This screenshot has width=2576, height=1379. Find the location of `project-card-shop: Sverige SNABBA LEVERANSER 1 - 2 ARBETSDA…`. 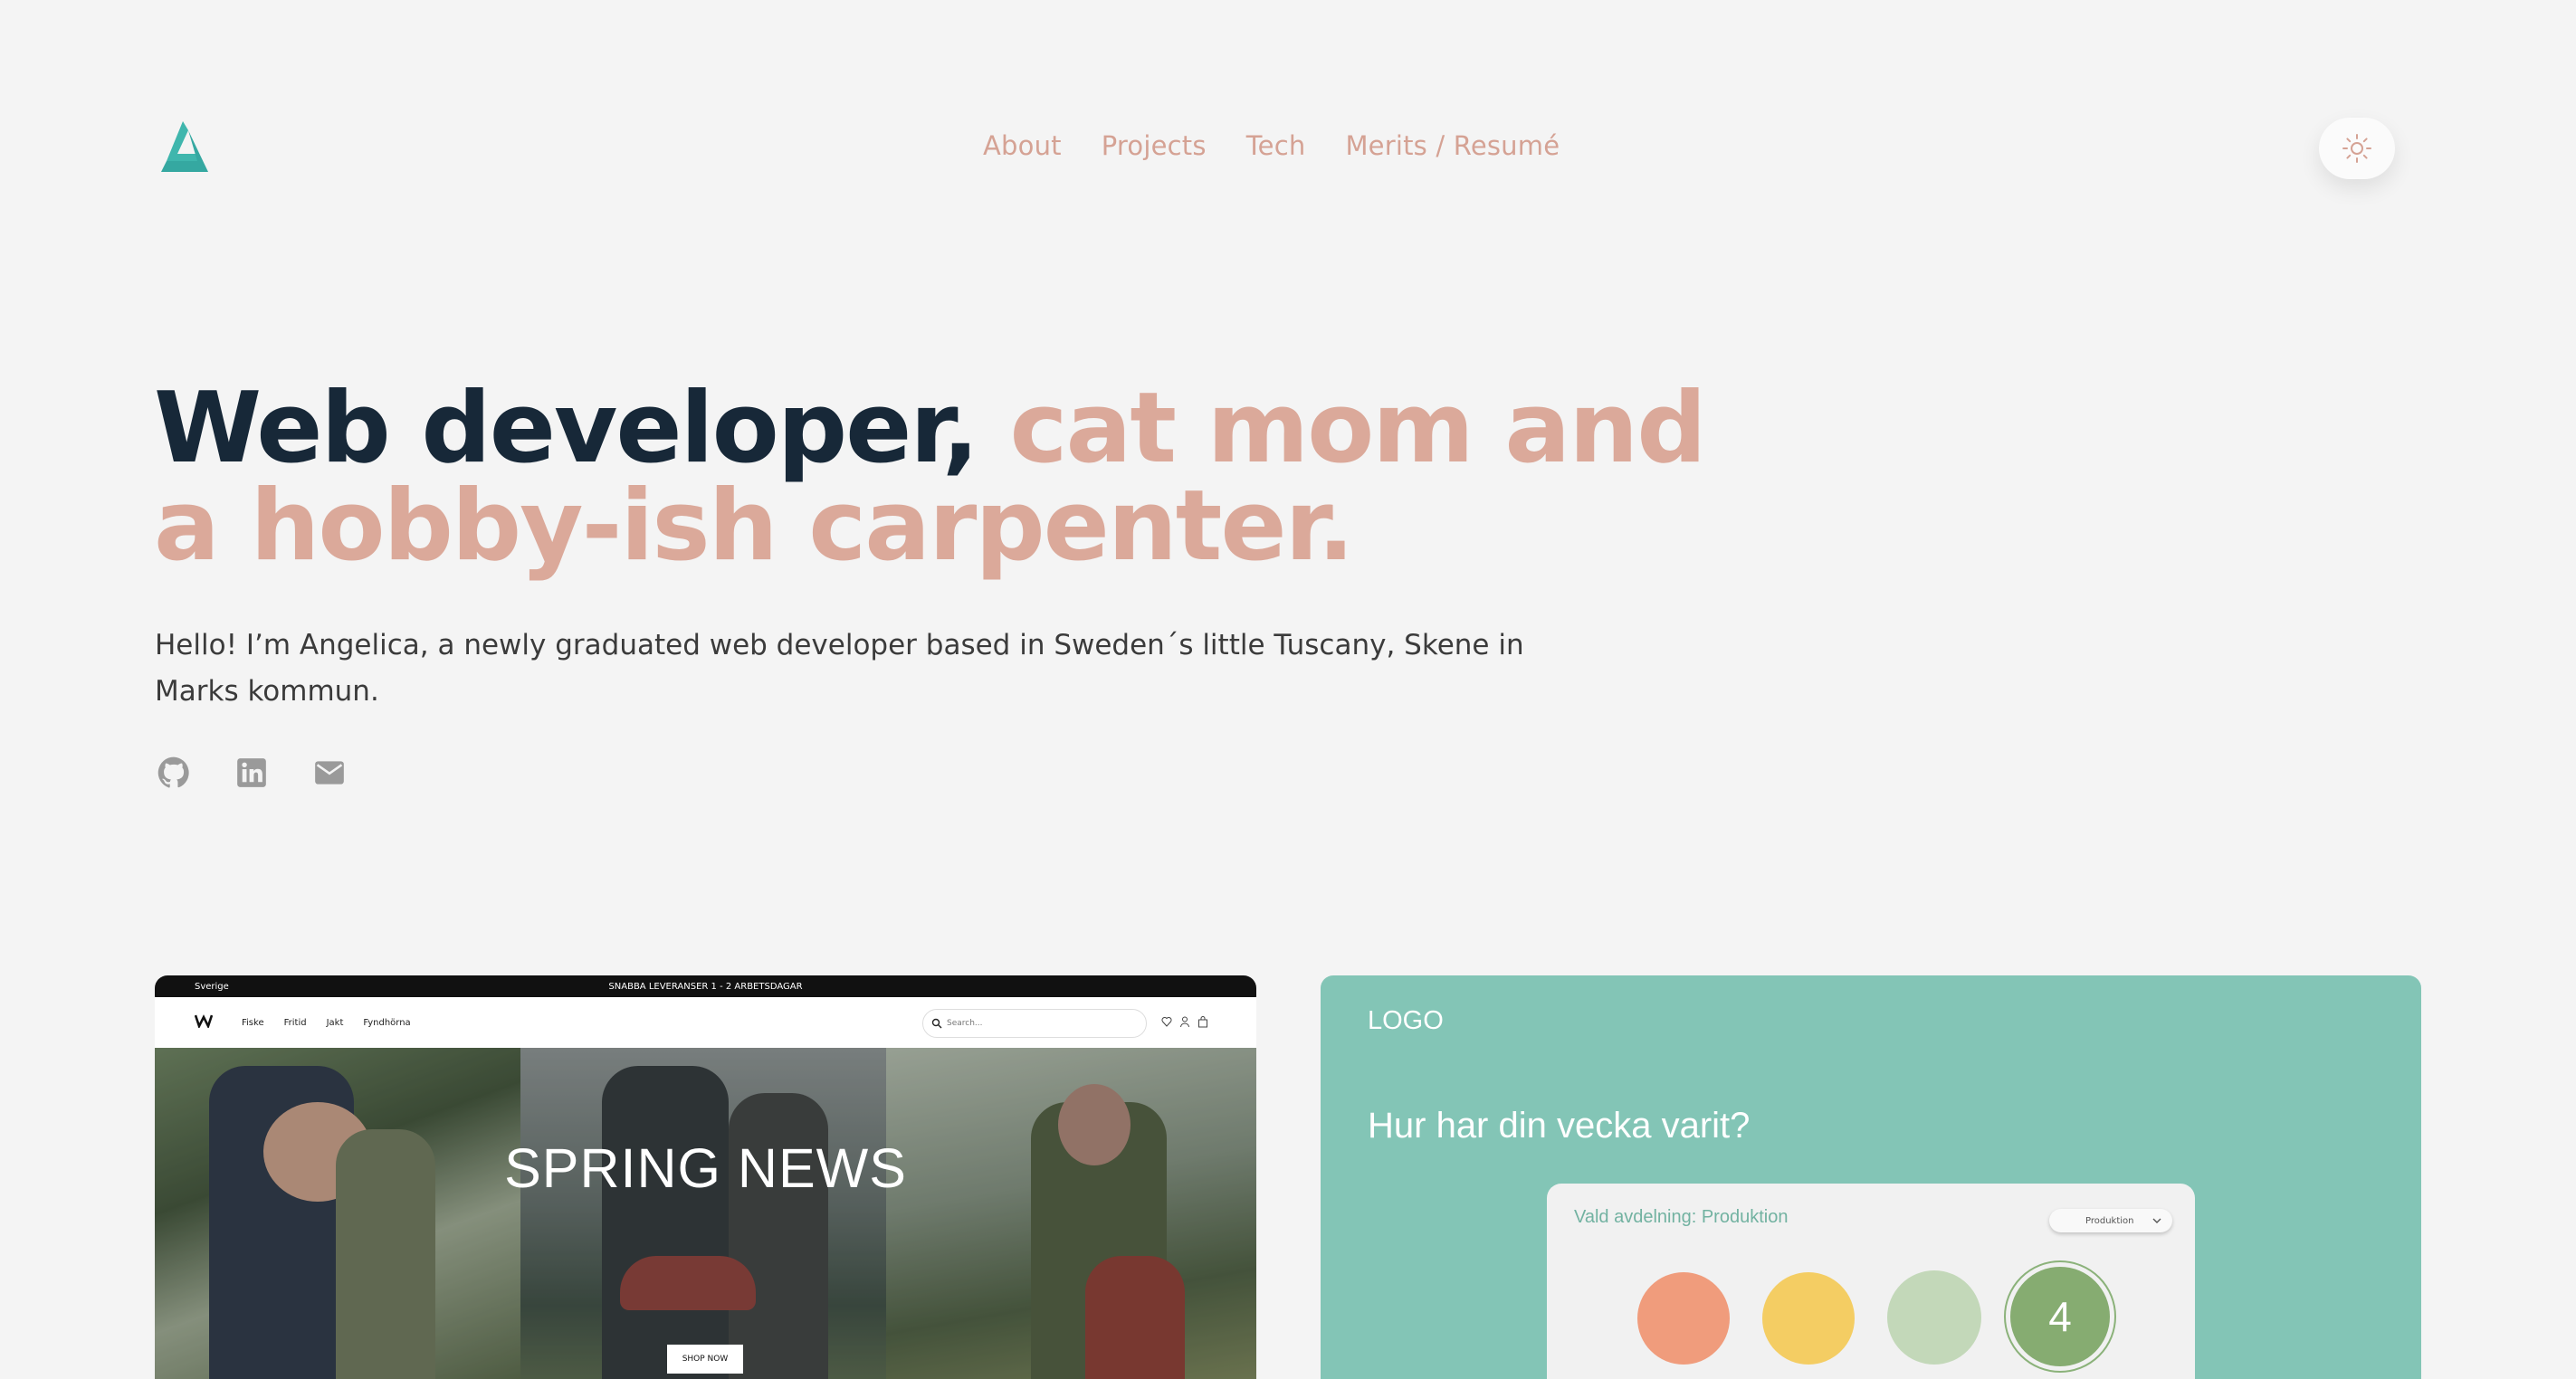

project-card-shop: Sverige SNABBA LEVERANSER 1 - 2 ARBETSDA… is located at coordinates (705, 1177).